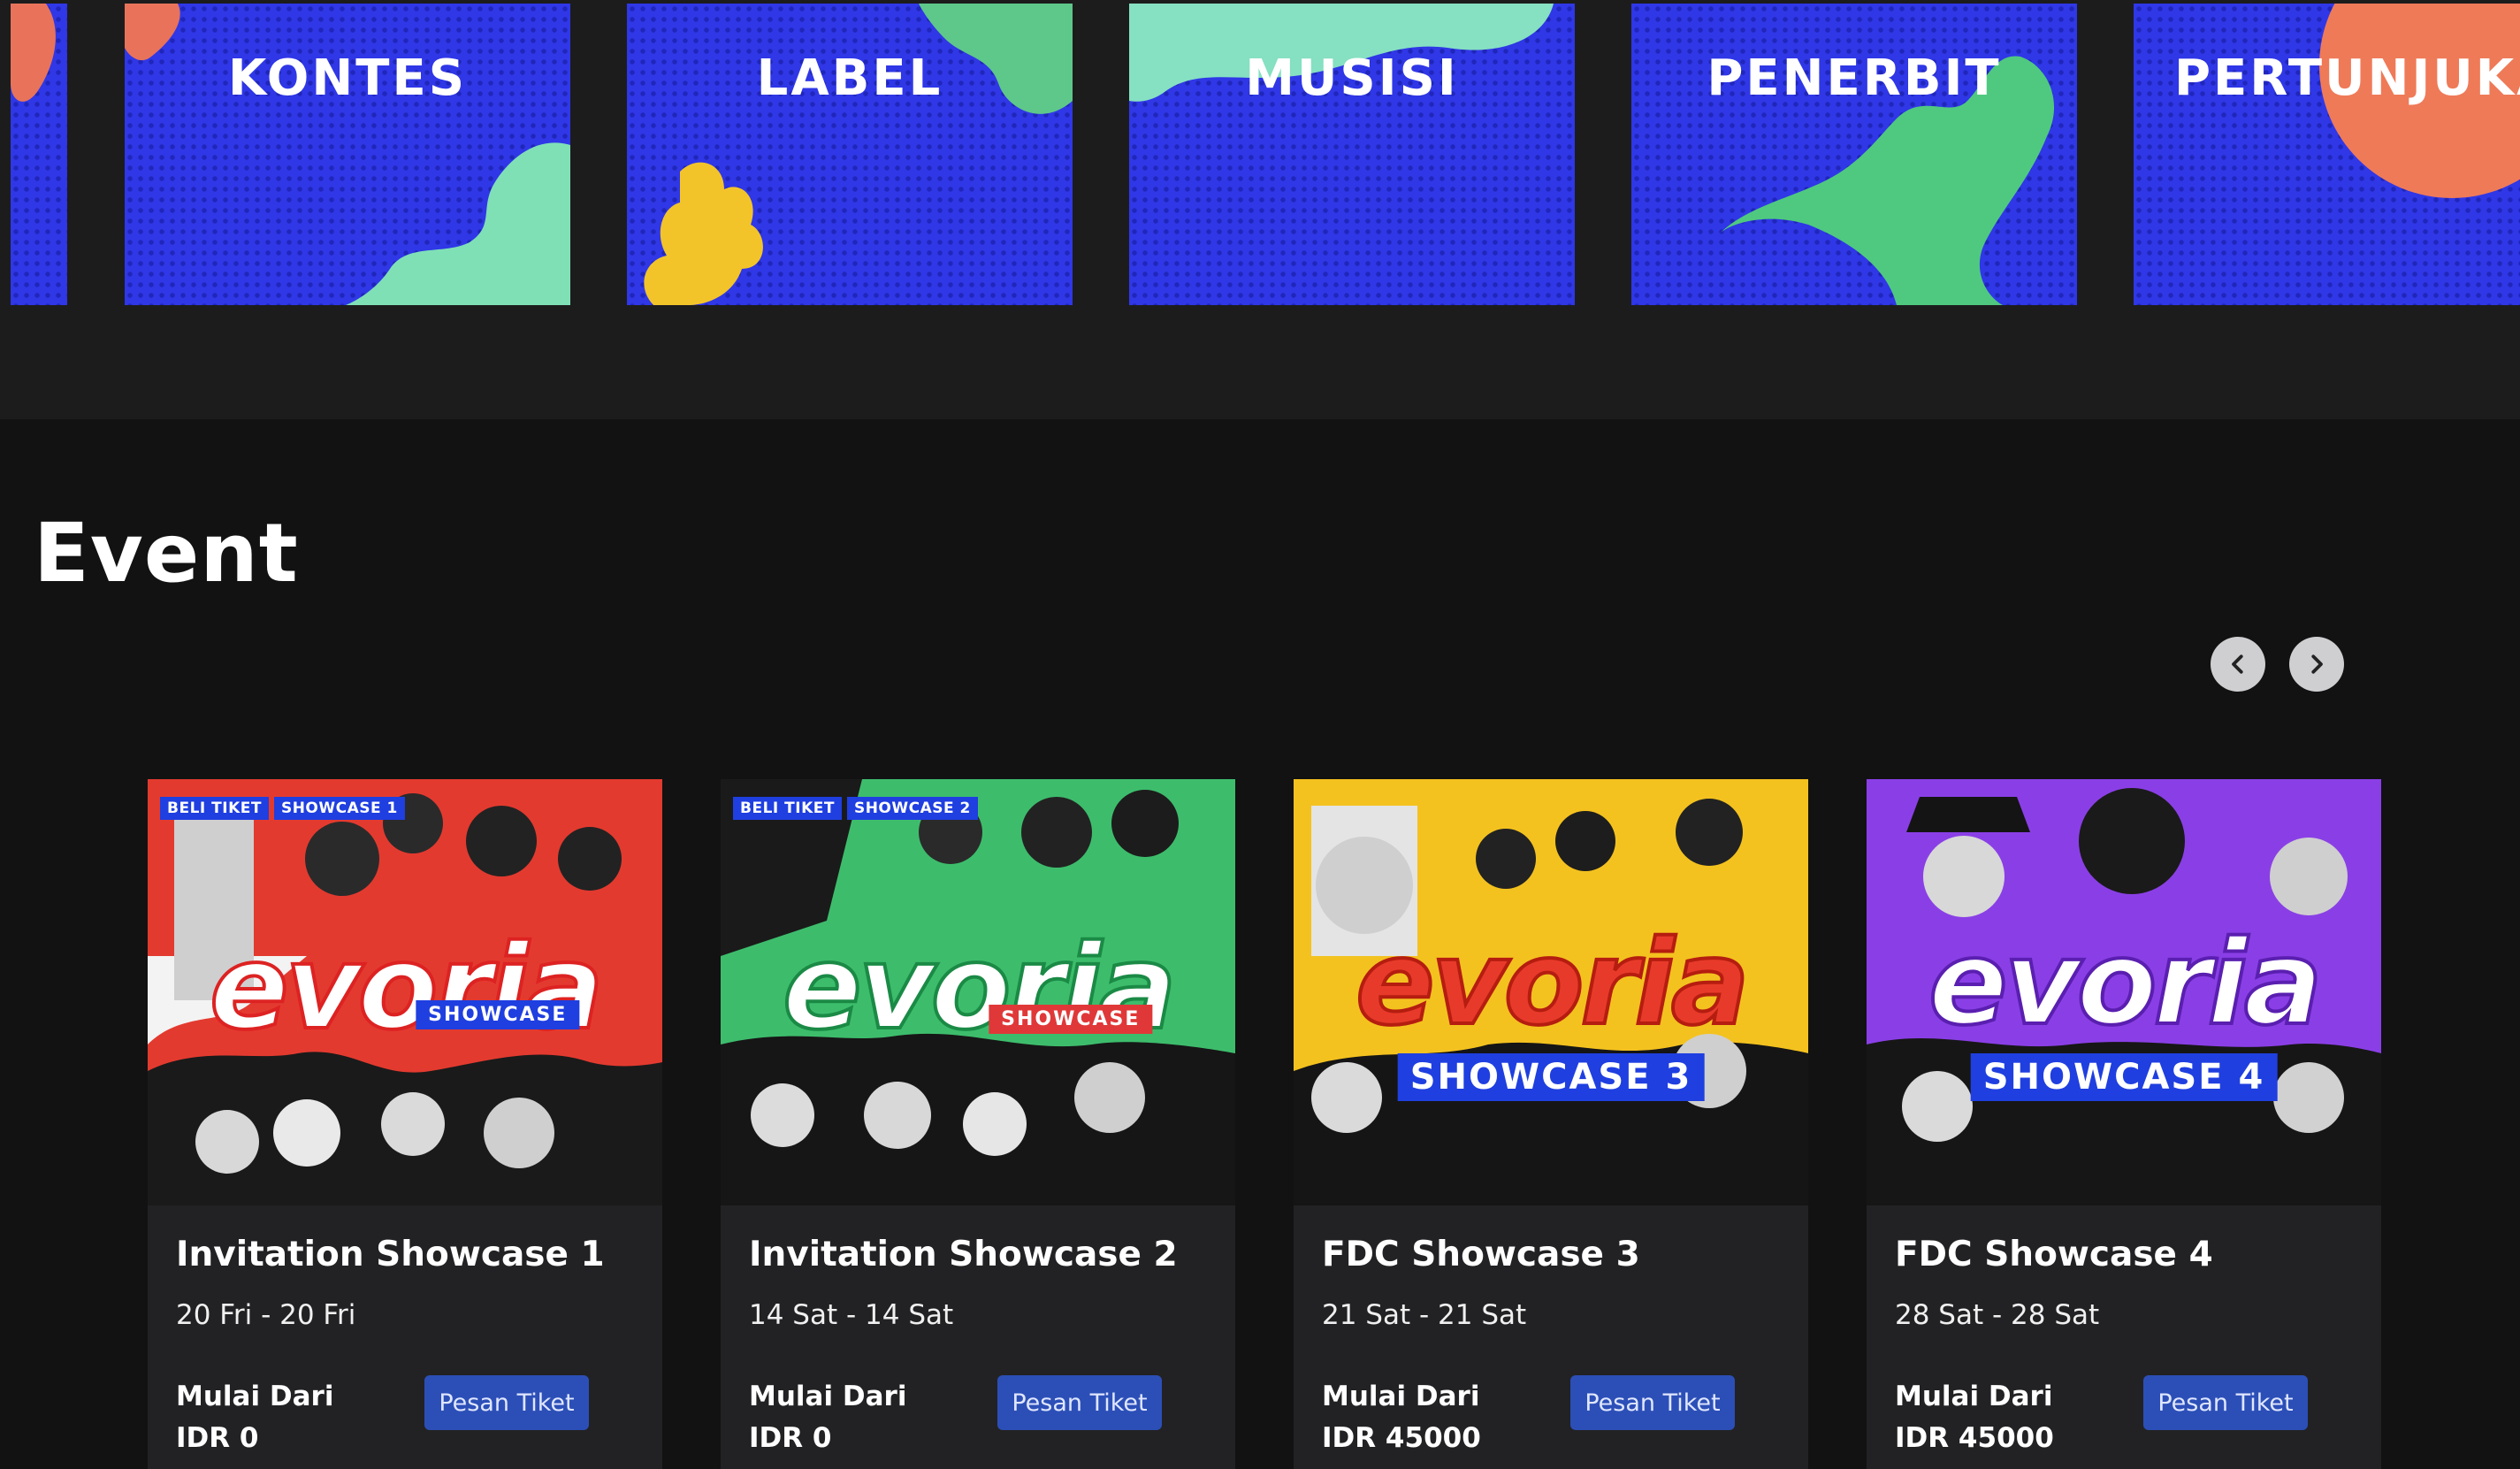 This screenshot has height=1469, width=2520. I want to click on event-info: FDC Showcase 3 21 Sat - 21 Sat, so click(1554, 1283).